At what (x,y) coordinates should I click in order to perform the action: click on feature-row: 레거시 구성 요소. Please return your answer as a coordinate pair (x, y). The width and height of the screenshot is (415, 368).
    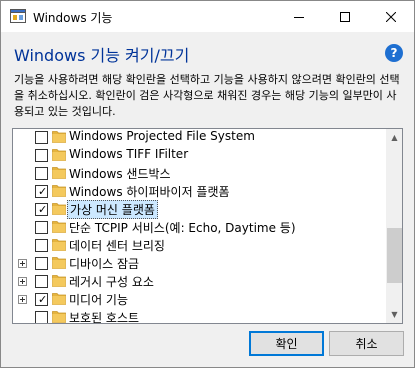
    Looking at the image, I should click on (199, 281).